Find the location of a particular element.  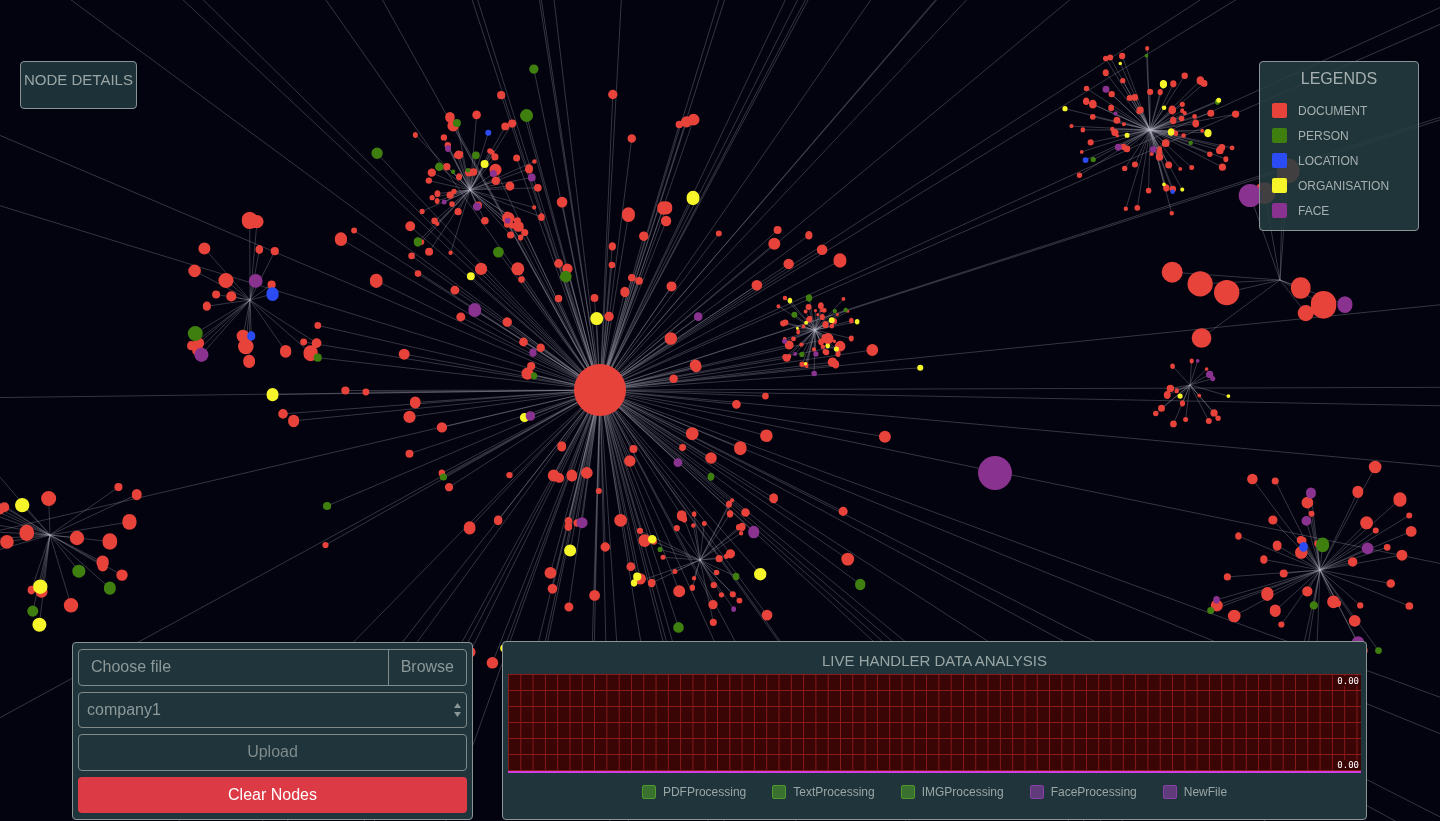

max-value-label: 0.00 is located at coordinates (1348, 681).